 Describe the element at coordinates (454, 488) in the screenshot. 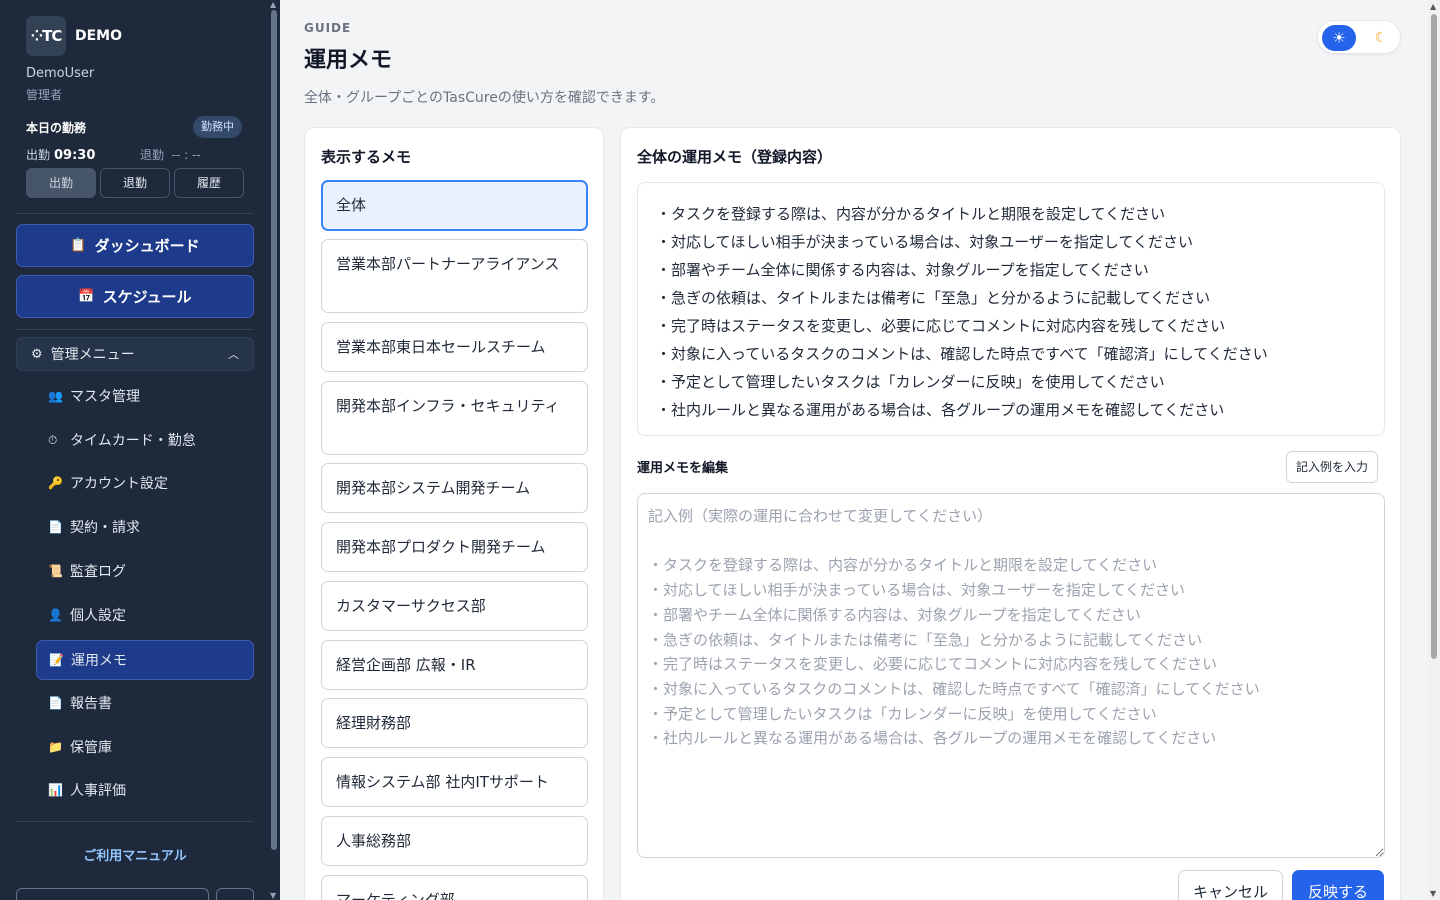

I see `memo-item: 開発本部システム開発チーム` at that location.